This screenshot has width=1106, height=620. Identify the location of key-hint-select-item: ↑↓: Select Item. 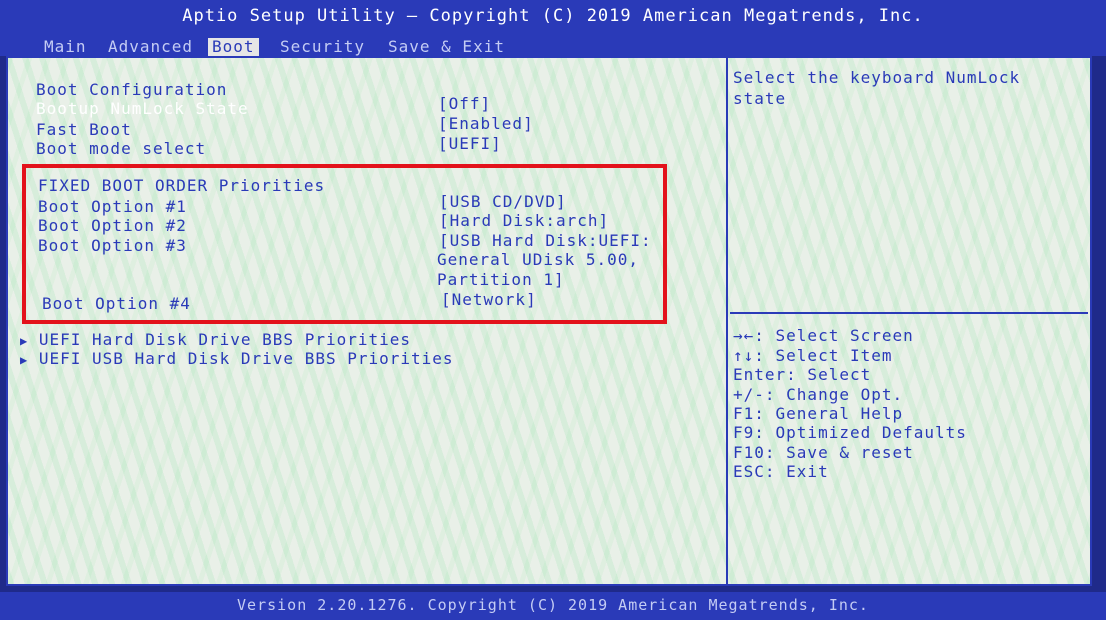
(813, 355).